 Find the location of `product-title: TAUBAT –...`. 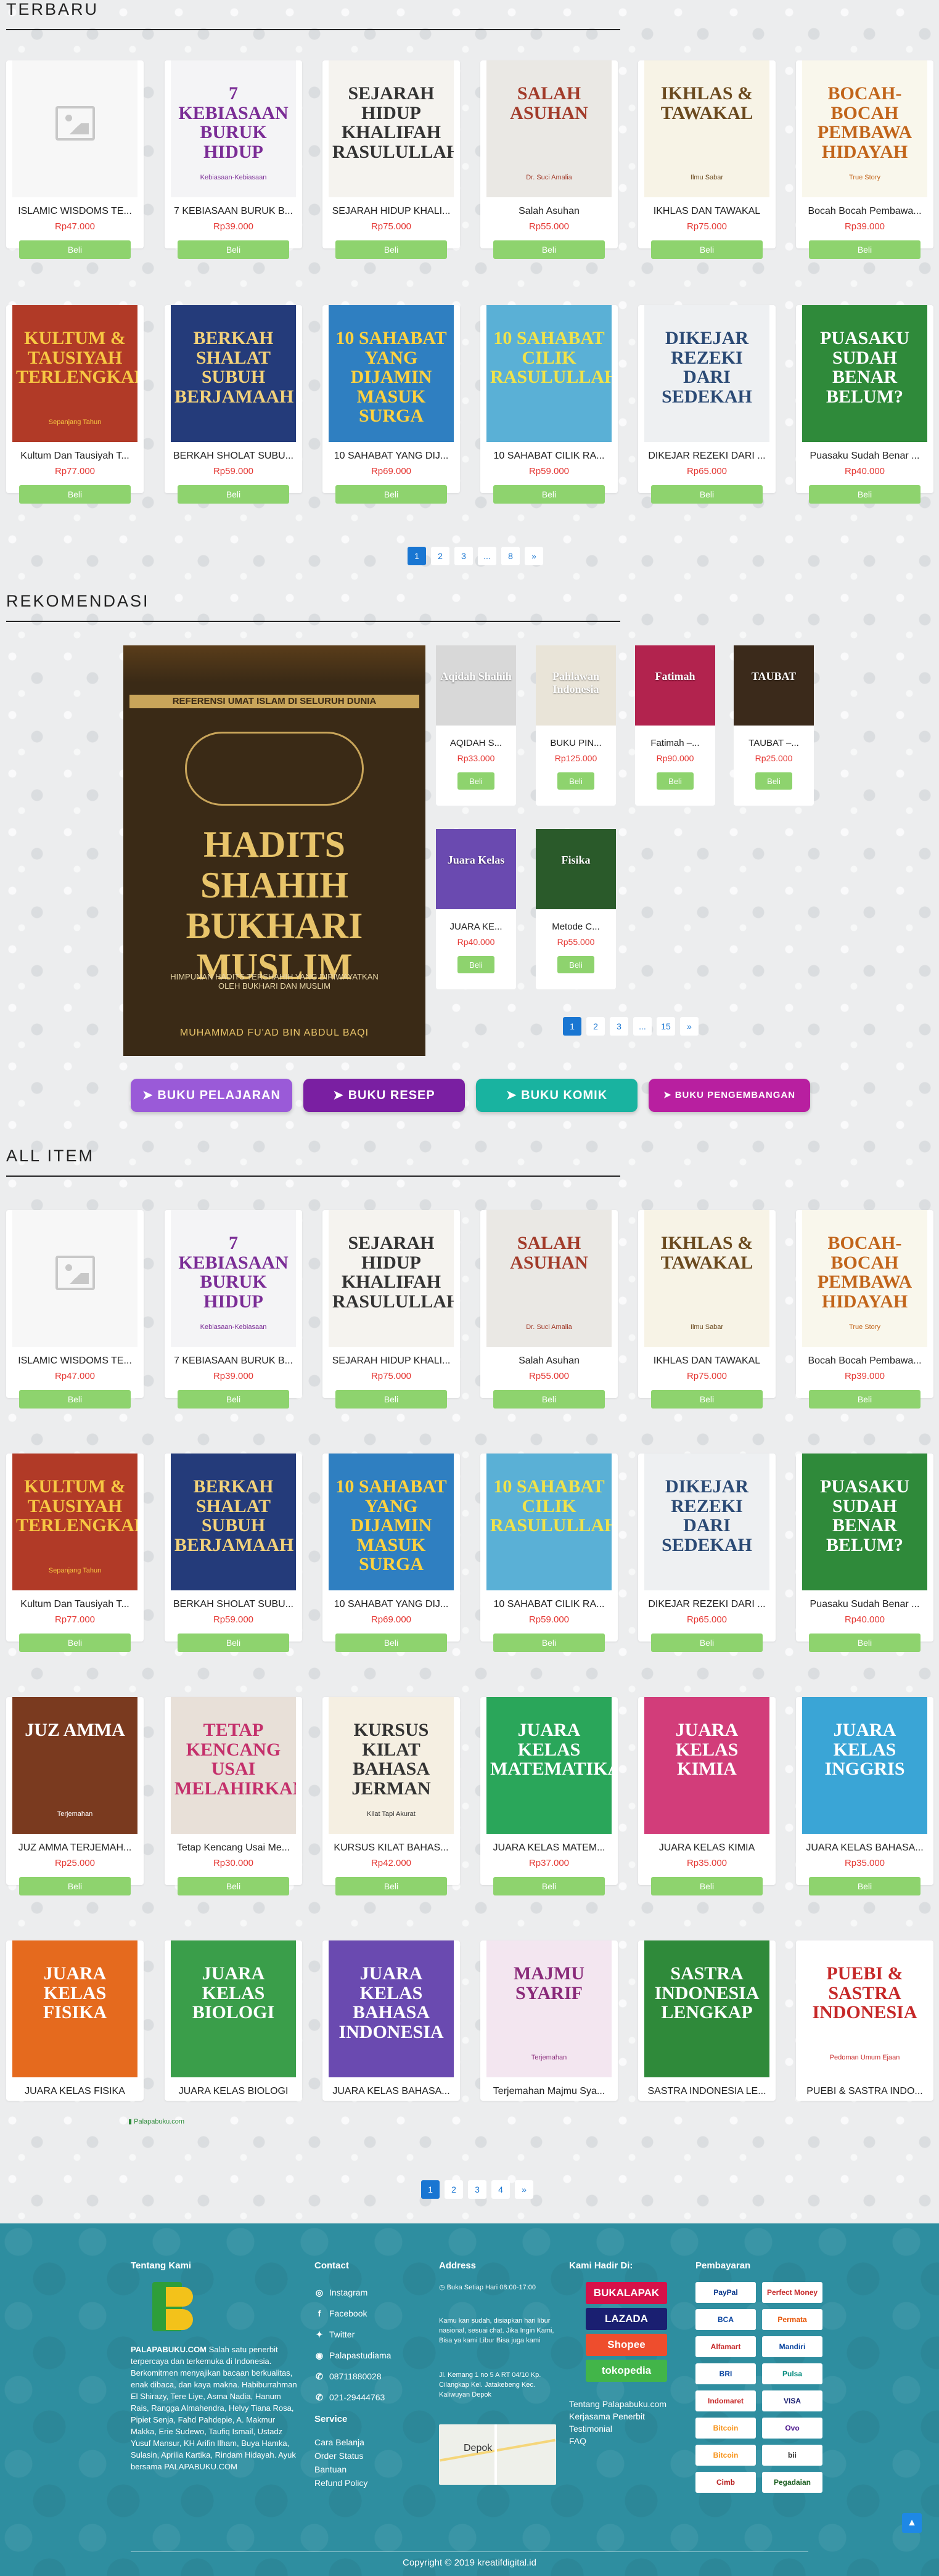

product-title: TAUBAT –... is located at coordinates (774, 743).